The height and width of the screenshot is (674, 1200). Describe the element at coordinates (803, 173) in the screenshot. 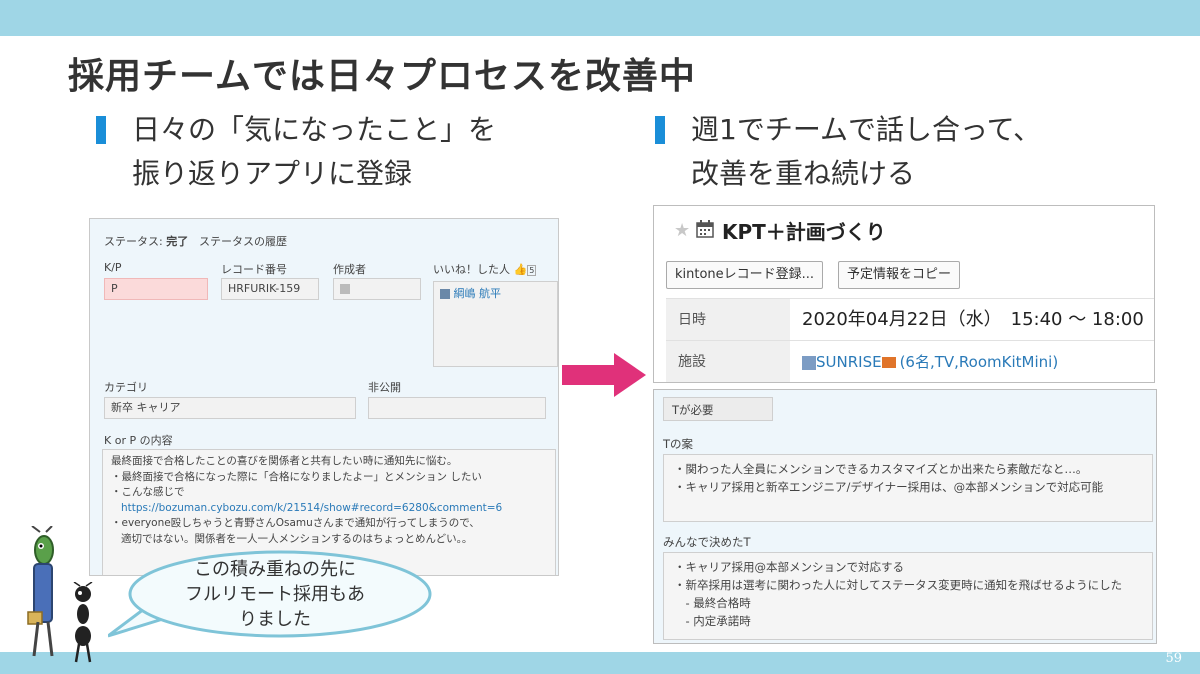

I see `right-bullet-line-2: 改善を重ね続ける` at that location.